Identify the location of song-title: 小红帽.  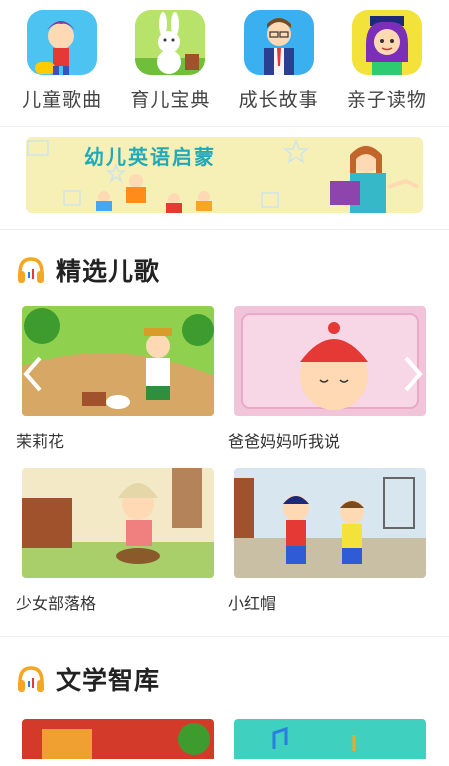
(252, 603).